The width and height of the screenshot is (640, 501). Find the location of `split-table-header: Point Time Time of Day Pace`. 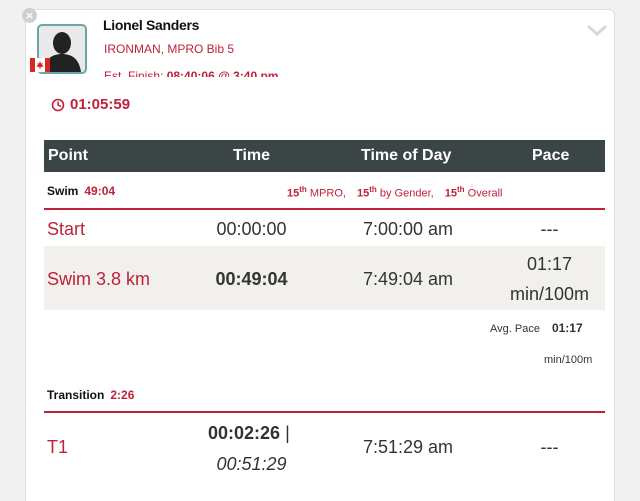

split-table-header: Point Time Time of Day Pace is located at coordinates (324, 156).